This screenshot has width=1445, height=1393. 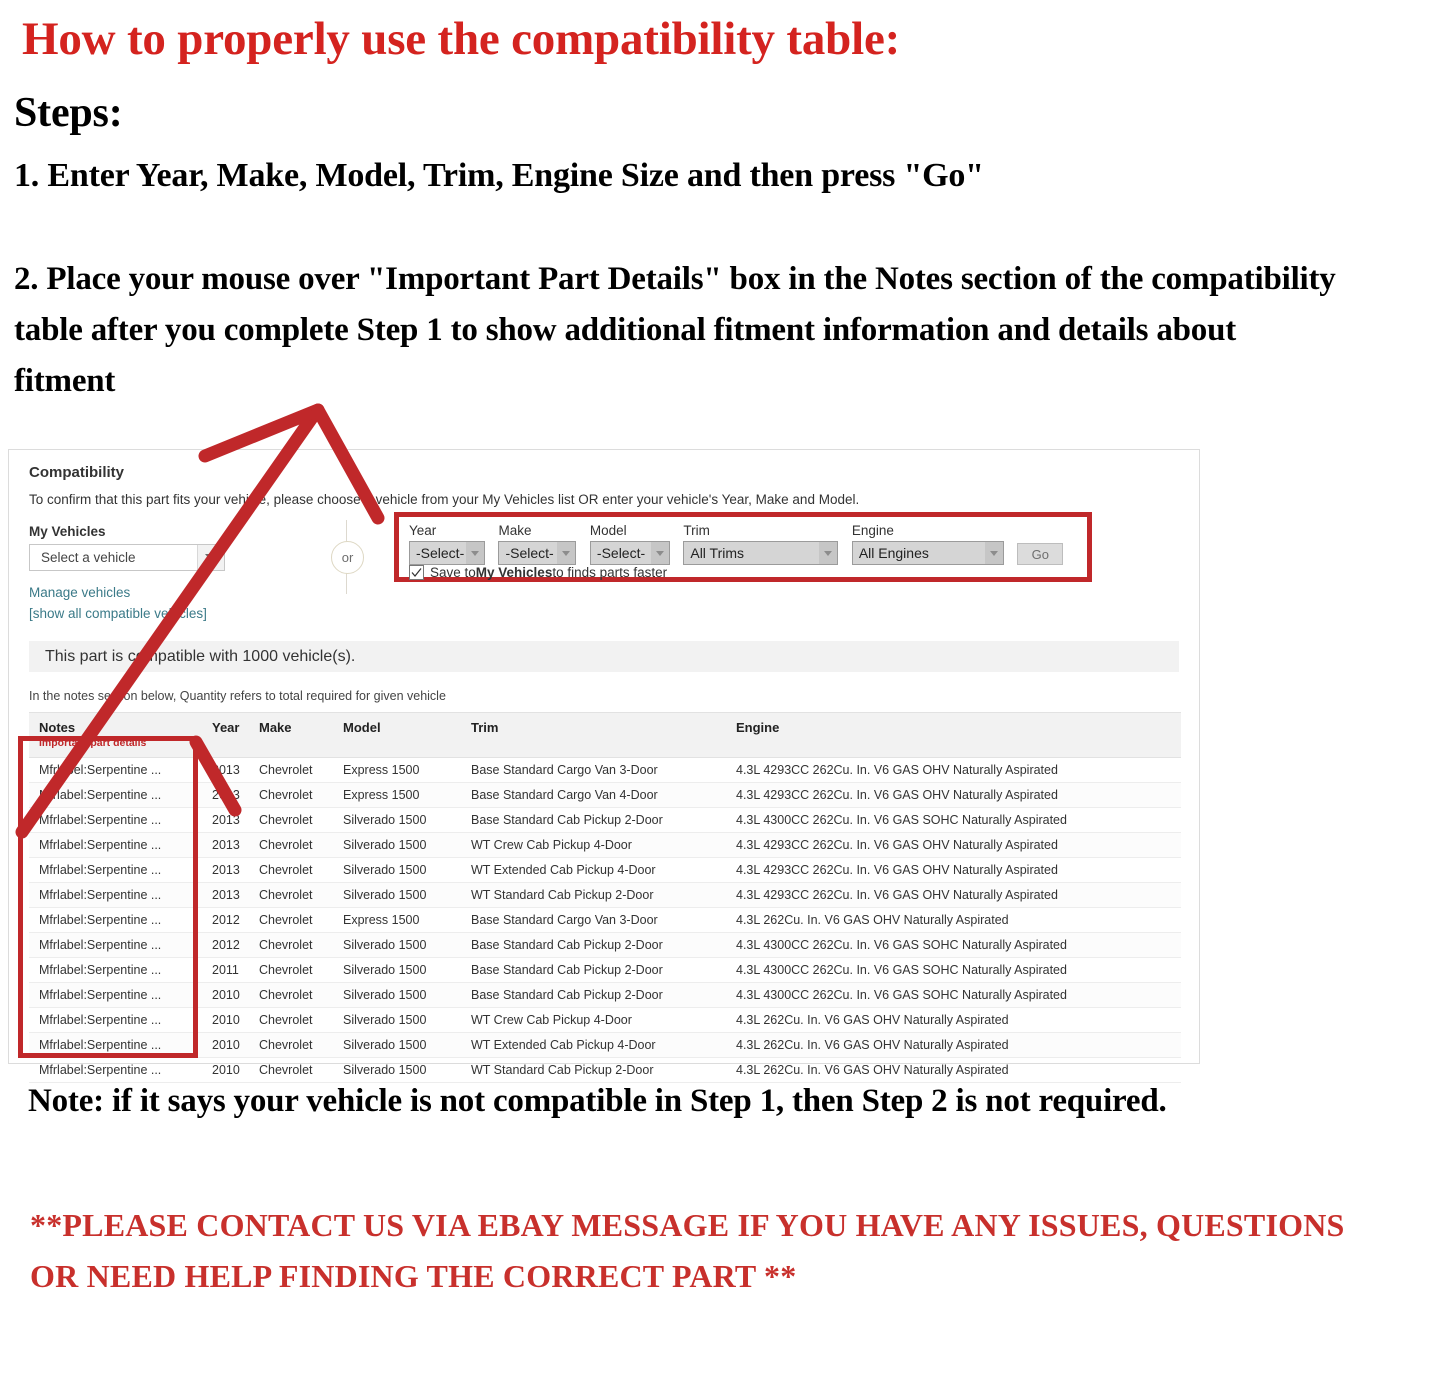 I want to click on or-label: or, so click(x=347, y=557).